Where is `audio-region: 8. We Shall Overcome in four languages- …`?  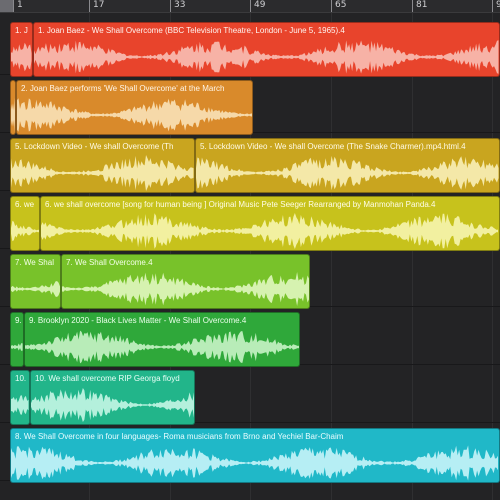
audio-region: 8. We Shall Overcome in four languages- … is located at coordinates (255, 455).